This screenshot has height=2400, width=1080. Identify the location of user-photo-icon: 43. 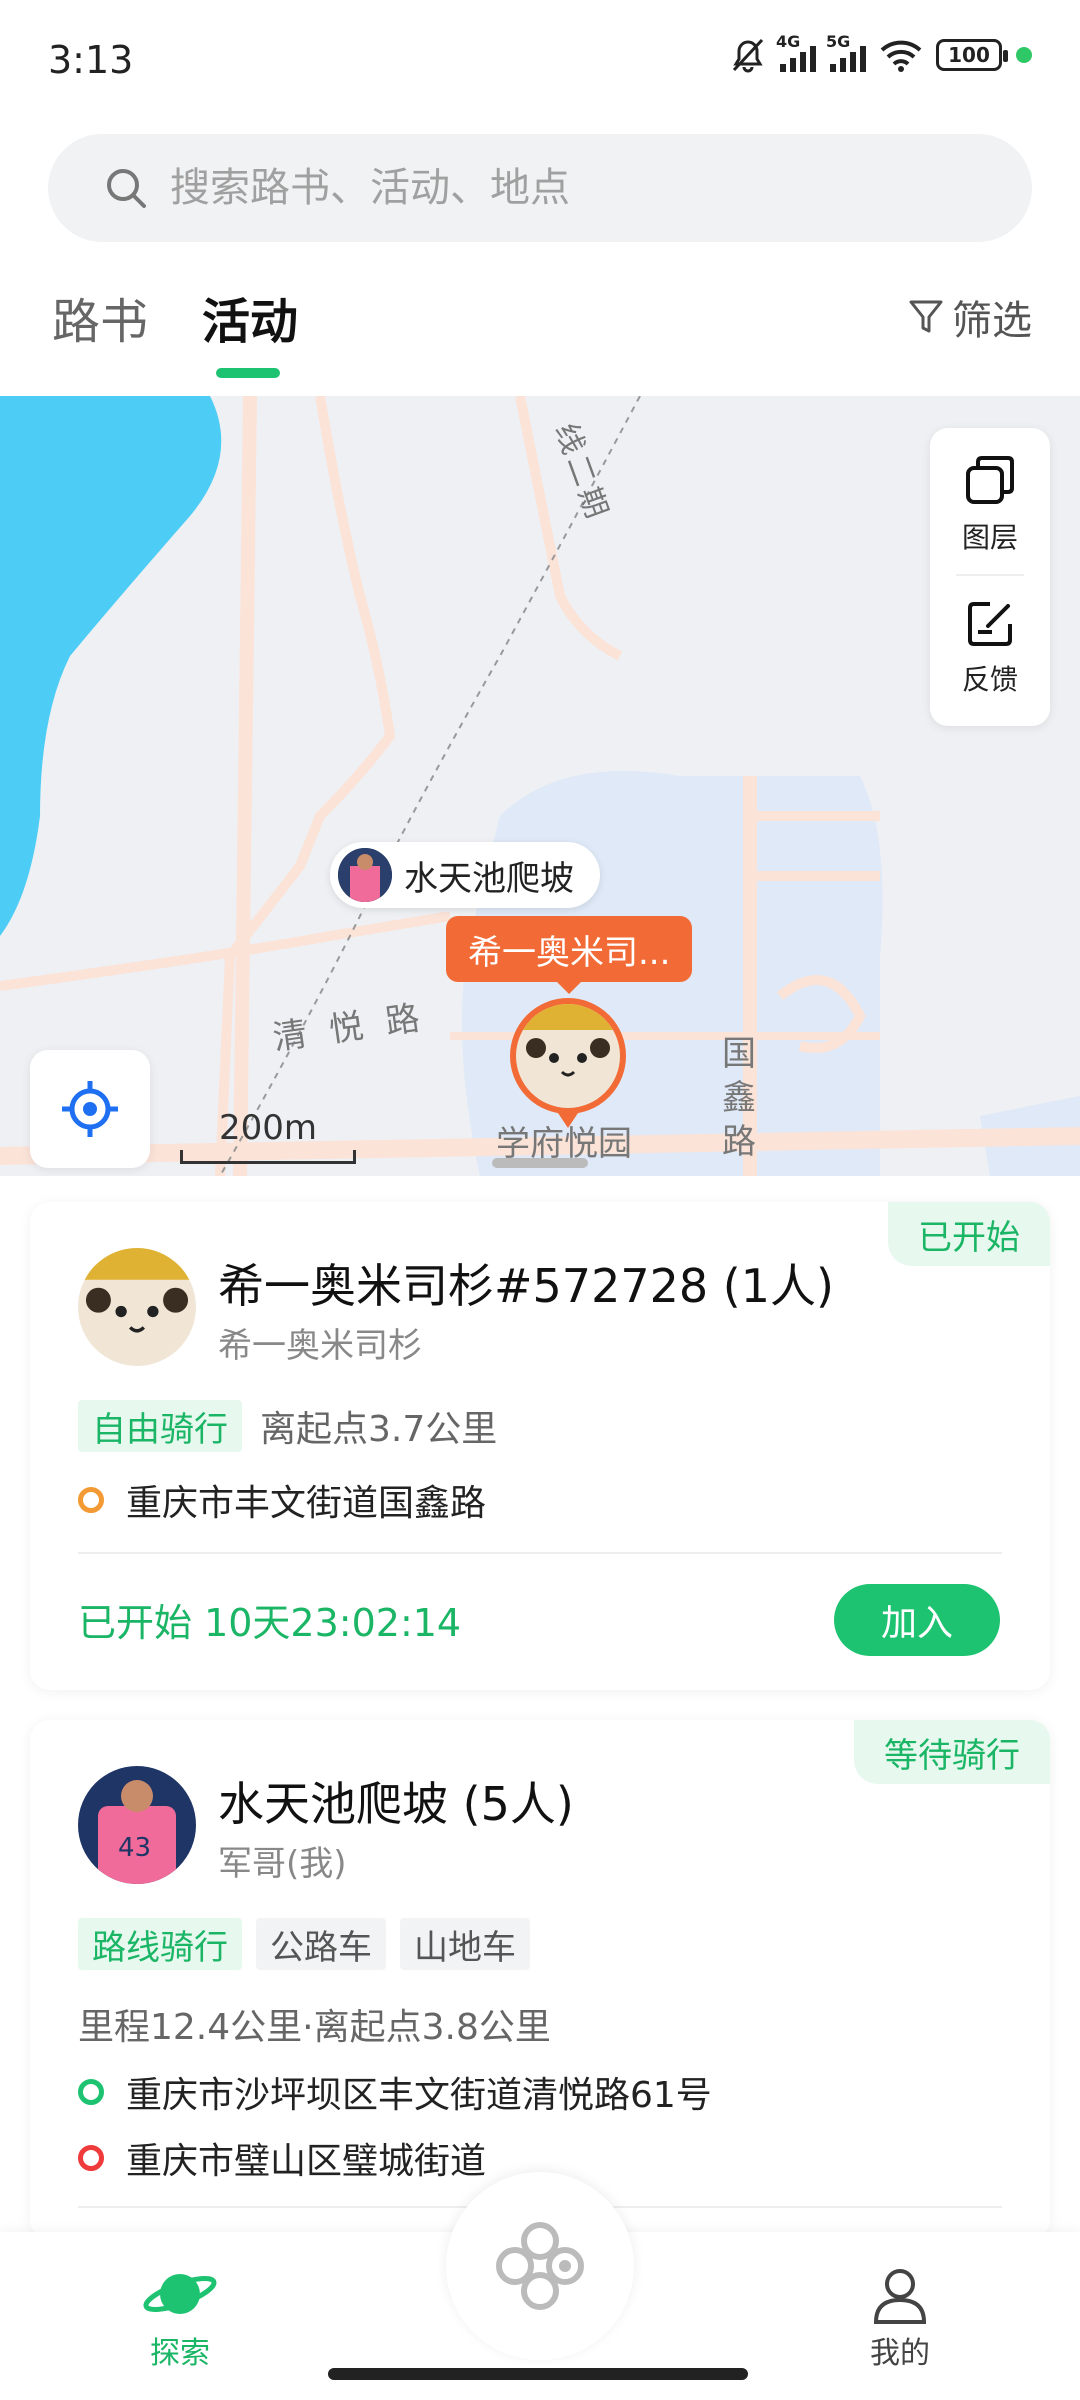
(137, 1825).